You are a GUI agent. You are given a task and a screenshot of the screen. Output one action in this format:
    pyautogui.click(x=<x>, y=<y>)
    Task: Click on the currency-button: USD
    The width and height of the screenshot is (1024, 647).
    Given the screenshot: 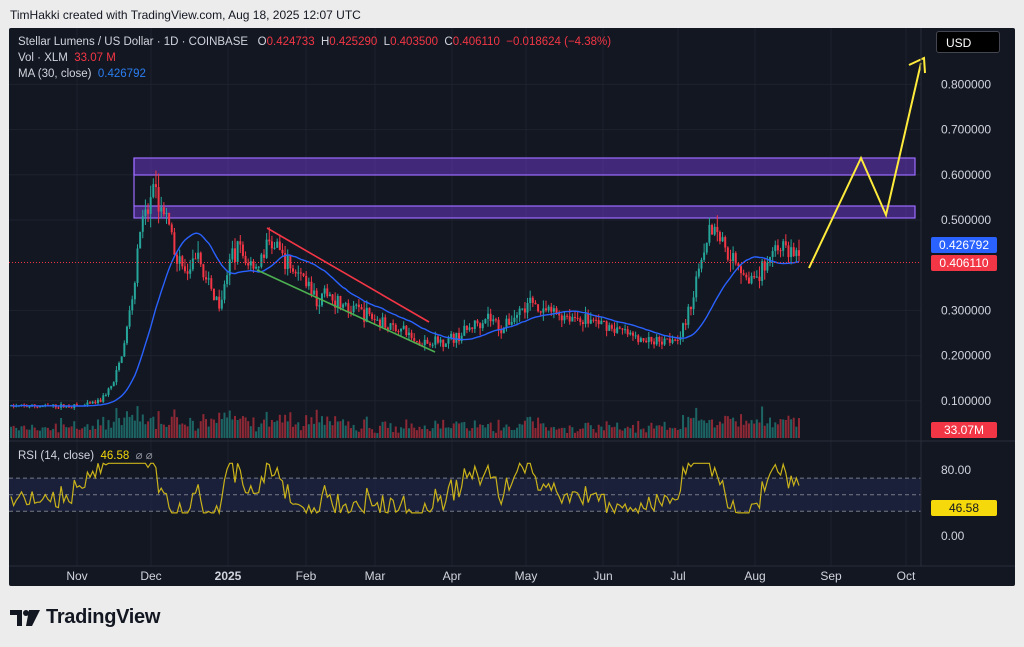 What is the action you would take?
    pyautogui.click(x=968, y=42)
    